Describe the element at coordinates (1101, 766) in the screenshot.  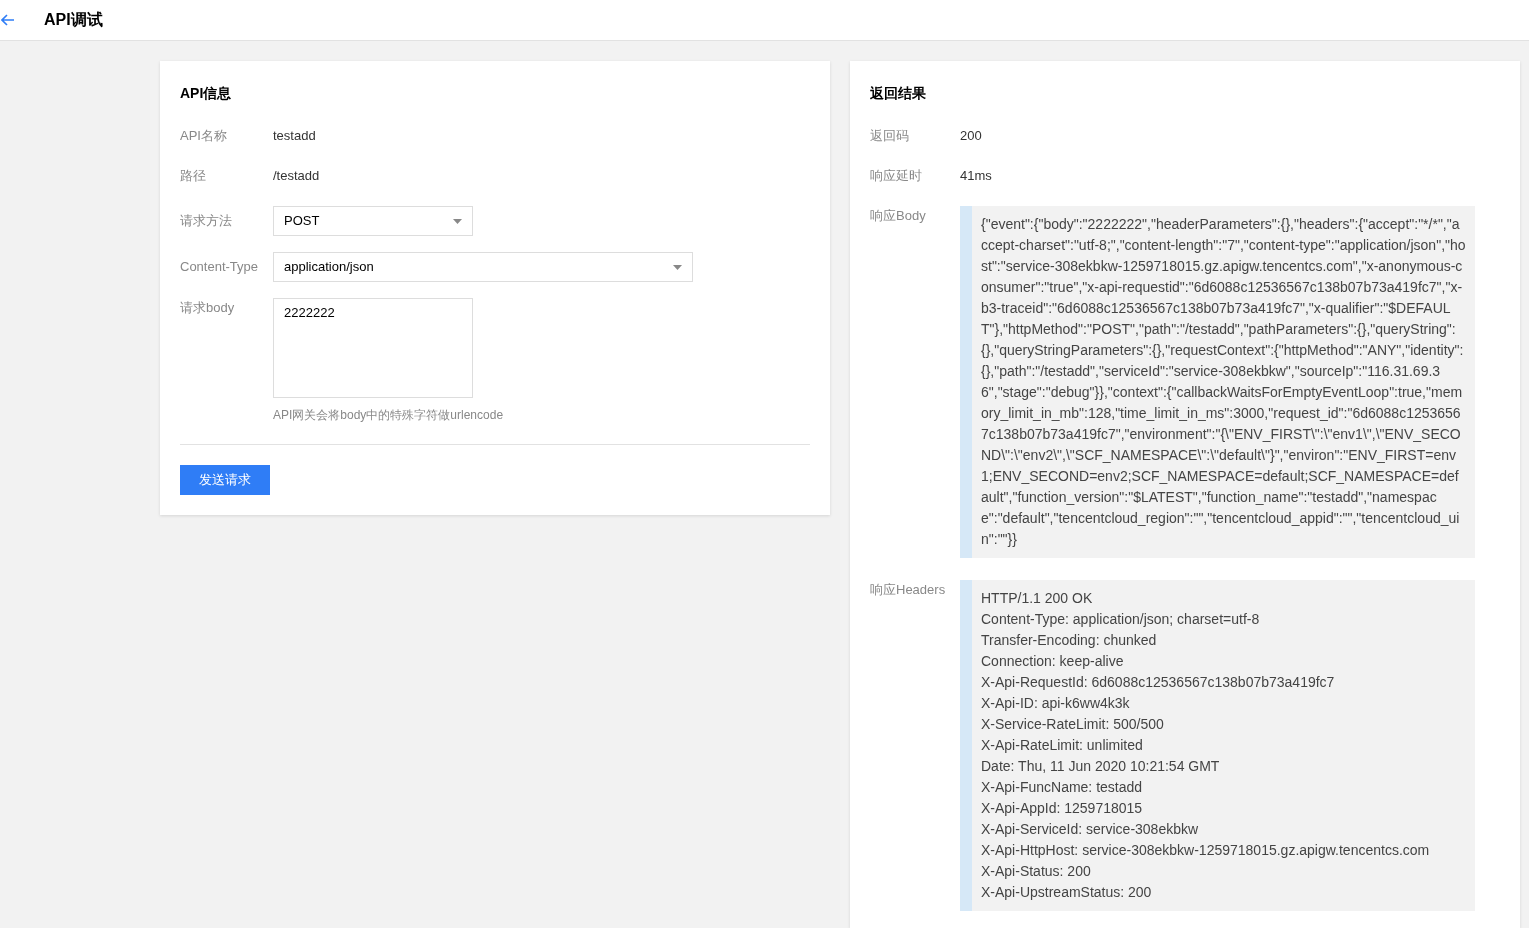
I see `header-line: Date: Thu, 11 Jun 2020 10:21:54 GMT` at that location.